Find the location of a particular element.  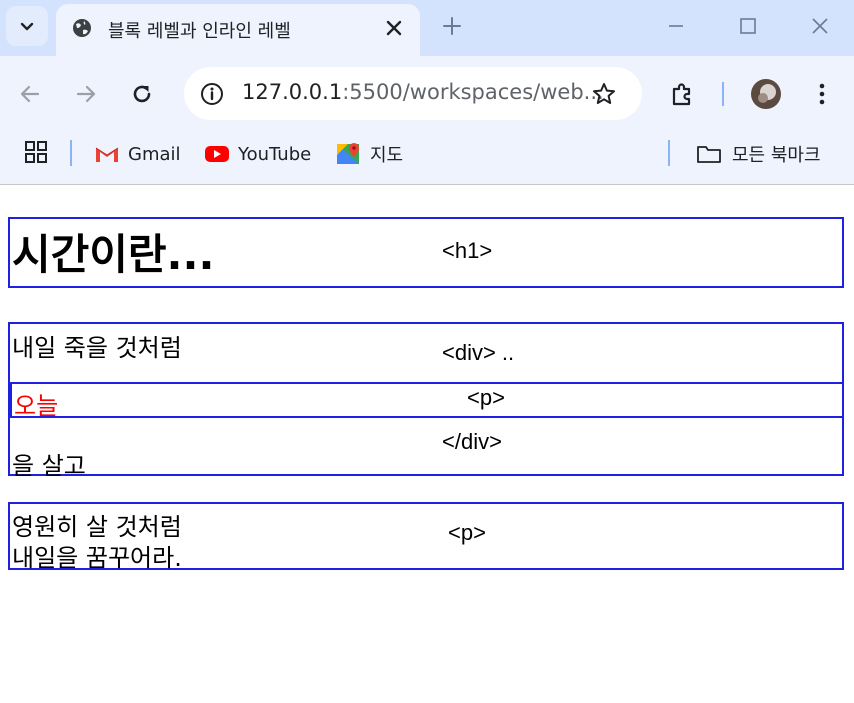

bookmark-maps: 지도 is located at coordinates (369, 154).